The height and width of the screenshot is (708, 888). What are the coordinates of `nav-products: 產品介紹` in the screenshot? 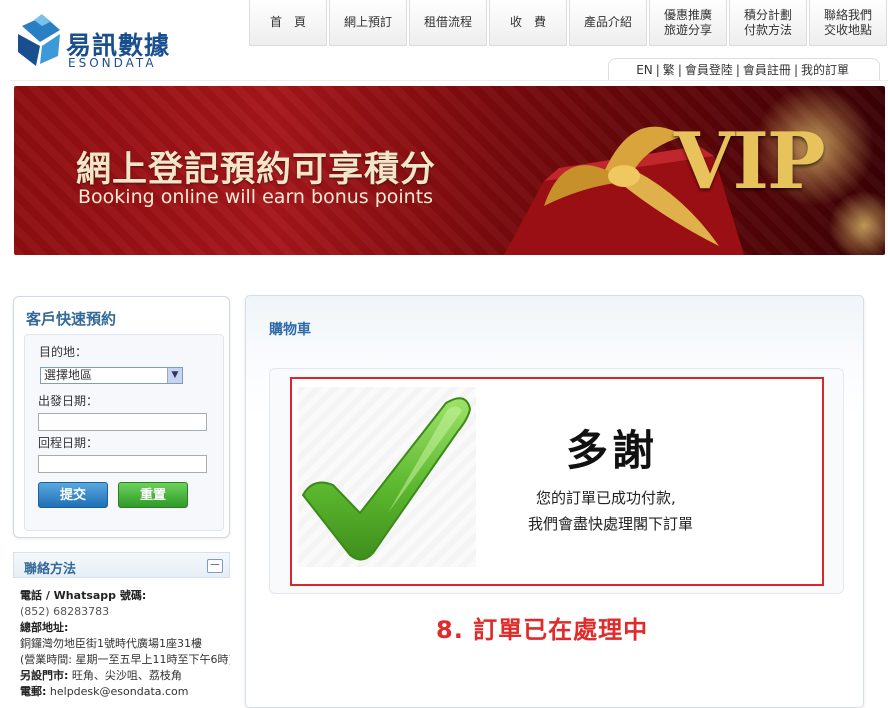 It's located at (608, 23).